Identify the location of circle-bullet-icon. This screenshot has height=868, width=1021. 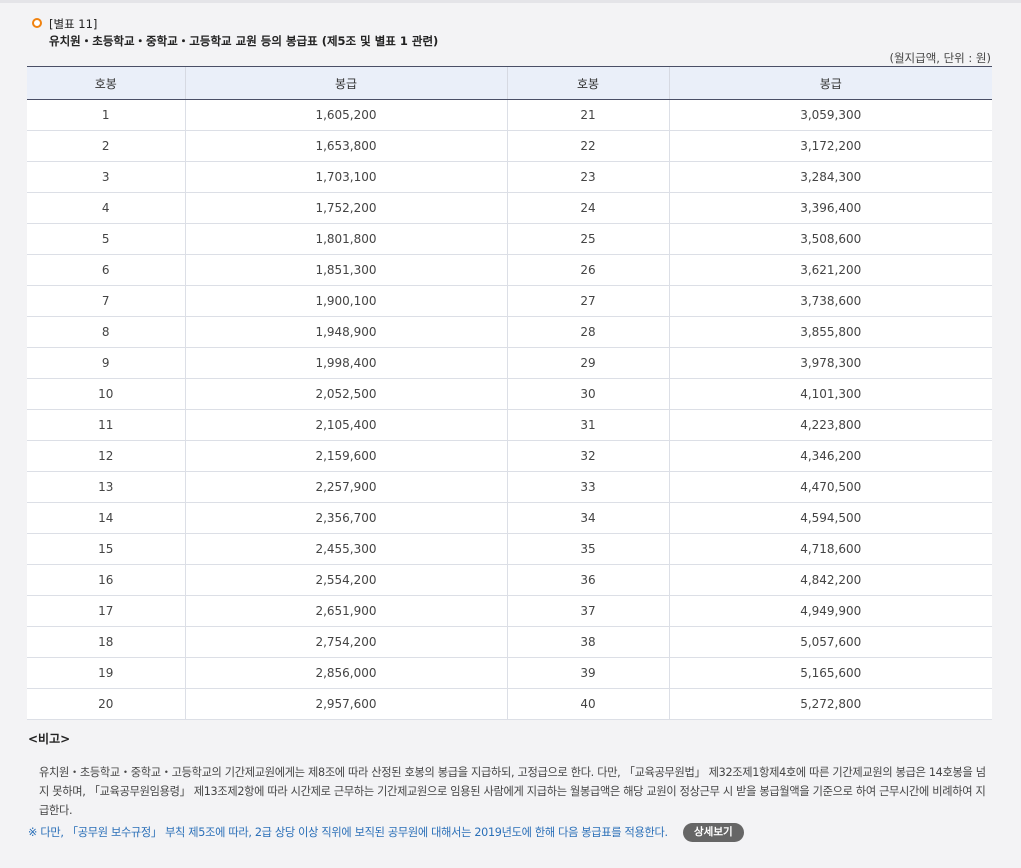
(37, 23).